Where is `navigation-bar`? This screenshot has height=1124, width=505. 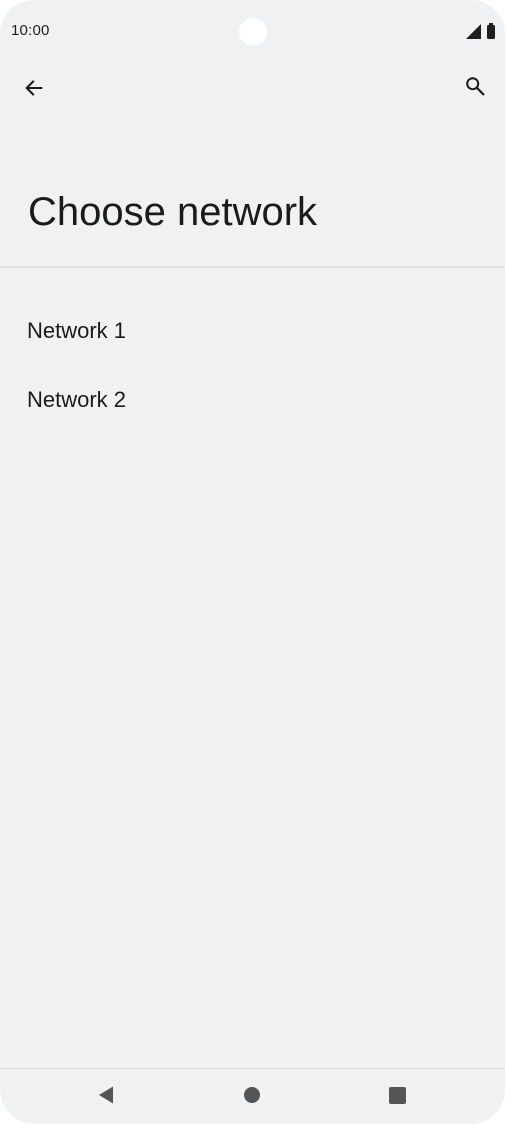 navigation-bar is located at coordinates (252, 1096).